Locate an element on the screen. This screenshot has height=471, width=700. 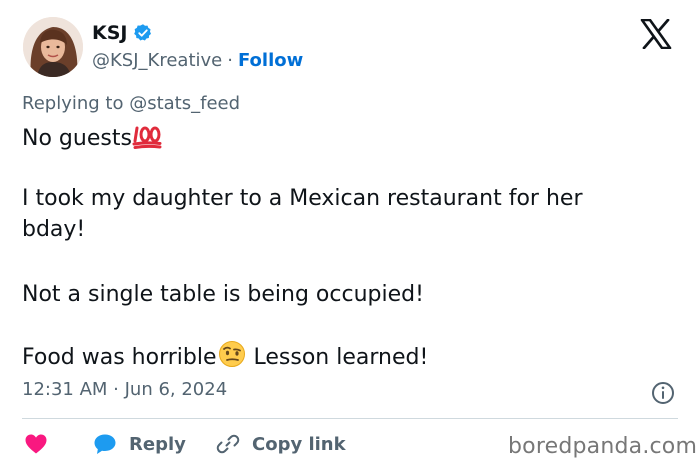
tweet-line-3: bday! is located at coordinates (54, 229).